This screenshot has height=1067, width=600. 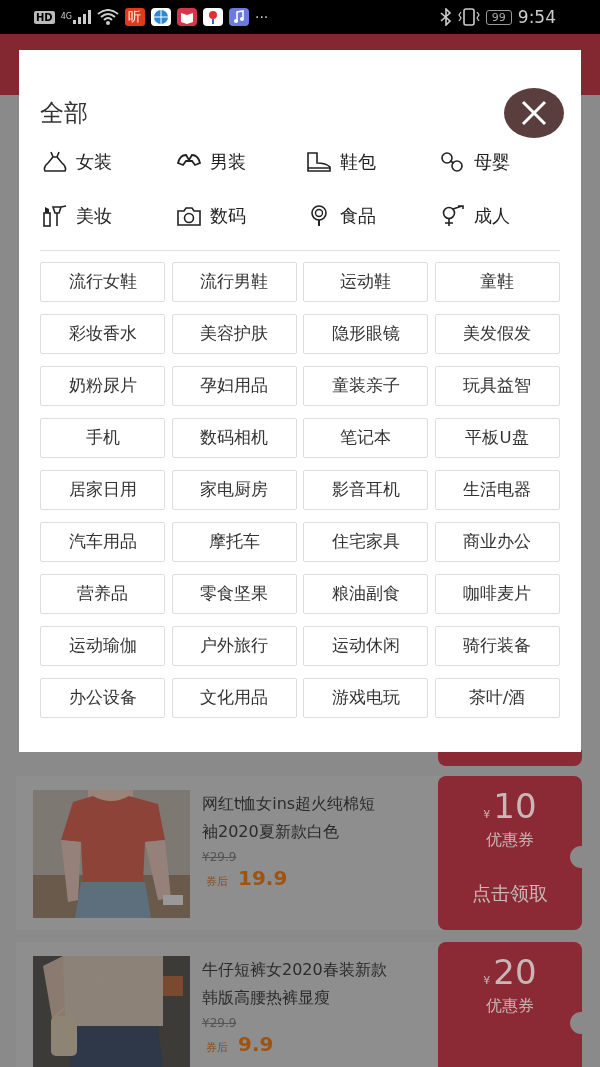 What do you see at coordinates (102, 698) in the screenshot?
I see `subcategory-button: 办公设备` at bounding box center [102, 698].